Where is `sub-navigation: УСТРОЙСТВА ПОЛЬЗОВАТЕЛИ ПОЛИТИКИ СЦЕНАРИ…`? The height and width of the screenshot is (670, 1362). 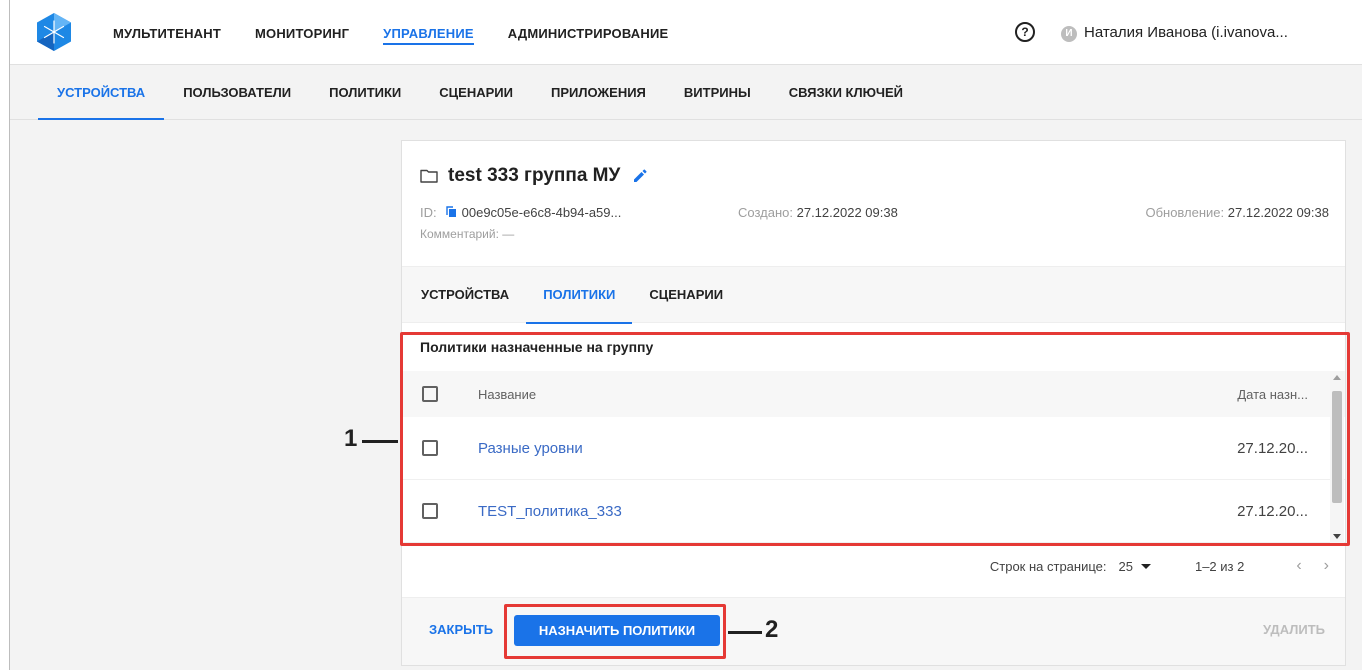 sub-navigation: УСТРОЙСТВА ПОЛЬЗОВАТЕЛИ ПОЛИТИКИ СЦЕНАРИ… is located at coordinates (686, 93).